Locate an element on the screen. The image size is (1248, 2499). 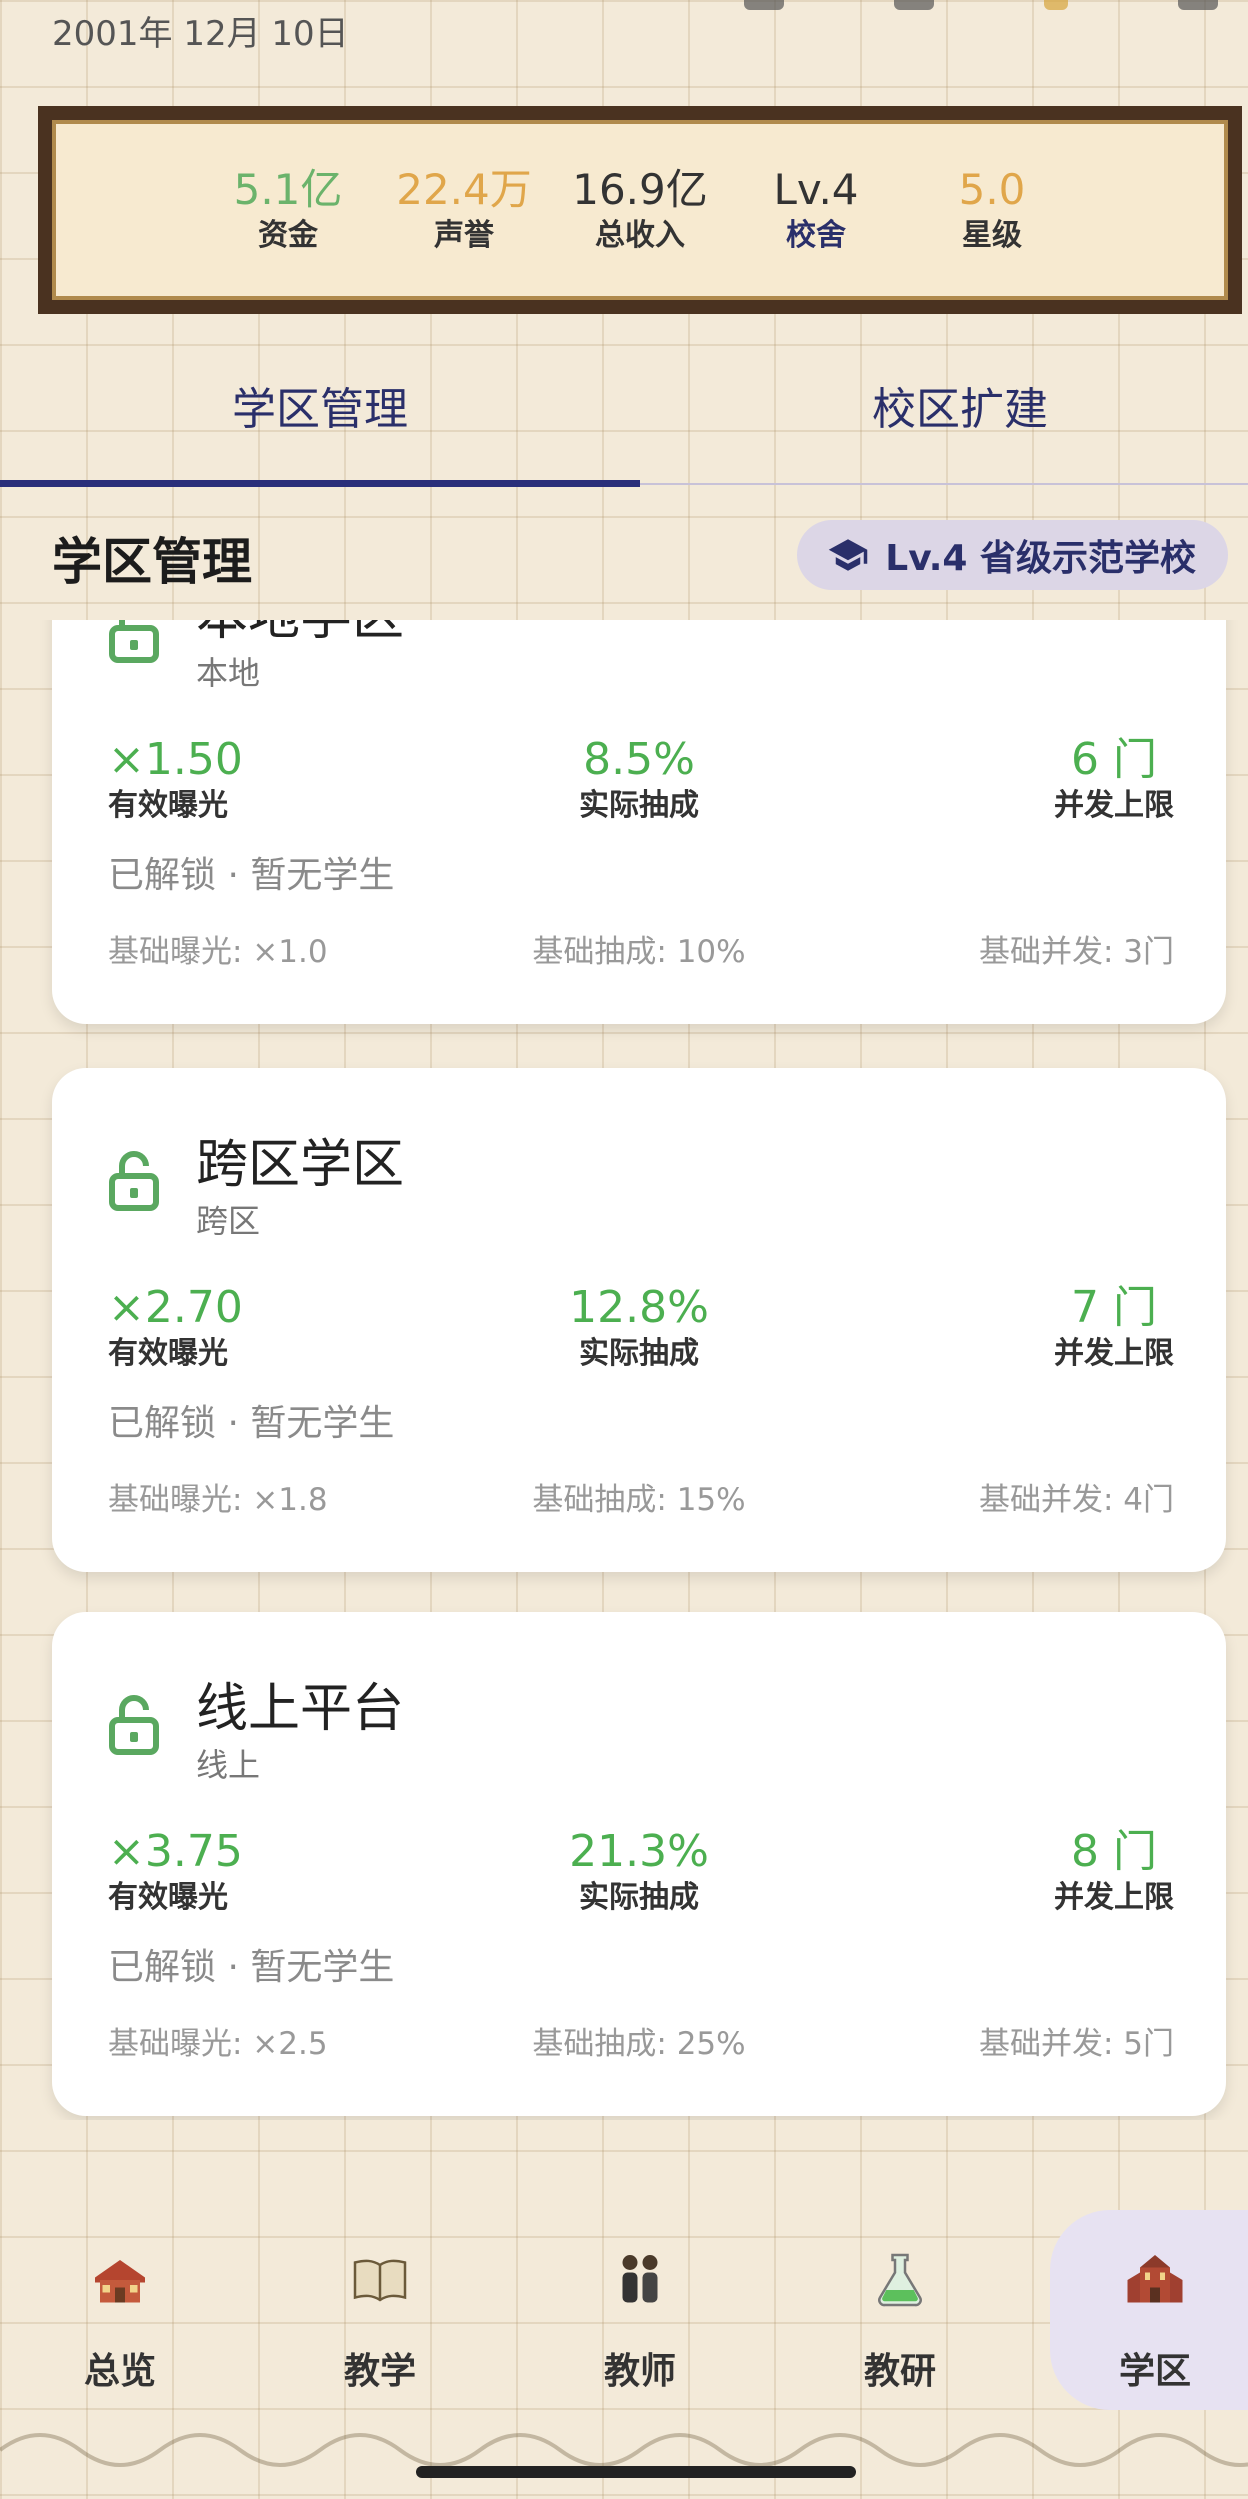
metric-limit: 6 门 并发上限 is located at coordinates (1114, 780).